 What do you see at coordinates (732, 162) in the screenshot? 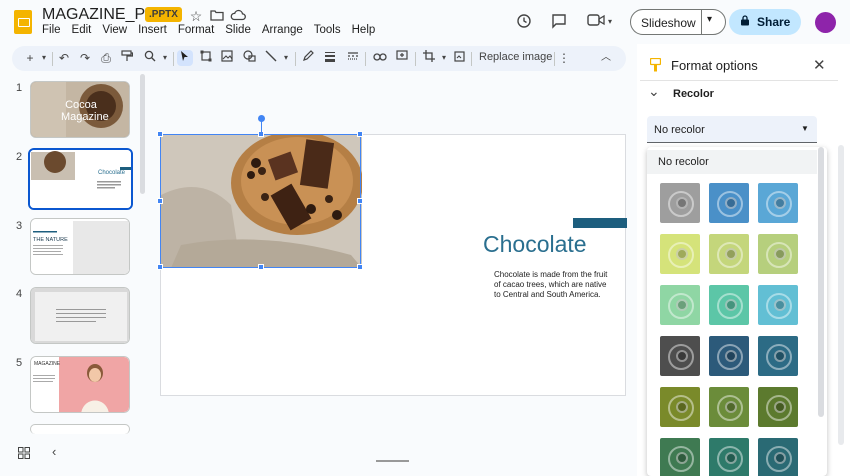
I see `recolor-option-none: No recolor` at bounding box center [732, 162].